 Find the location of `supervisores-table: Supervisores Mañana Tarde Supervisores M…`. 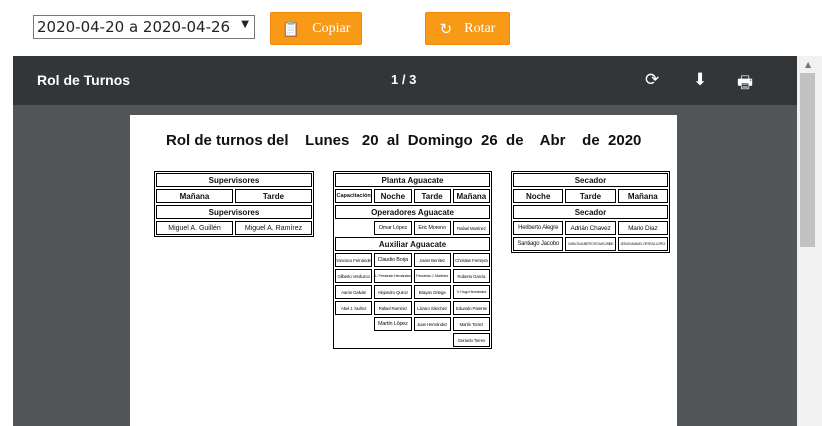

supervisores-table: Supervisores Mañana Tarde Supervisores M… is located at coordinates (234, 204).